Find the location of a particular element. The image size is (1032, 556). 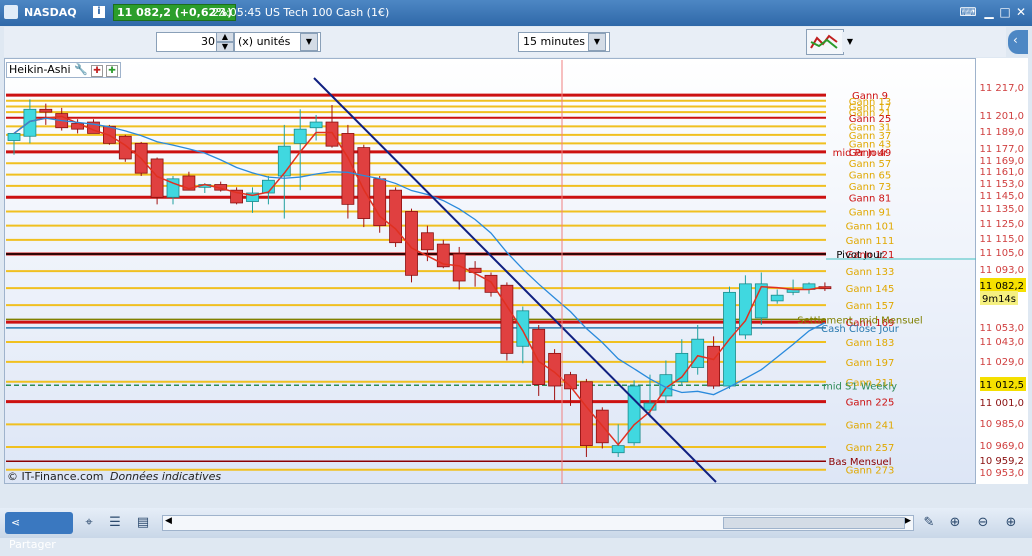

price-axis-label: 10 985,0 is located at coordinates (1001, 424).